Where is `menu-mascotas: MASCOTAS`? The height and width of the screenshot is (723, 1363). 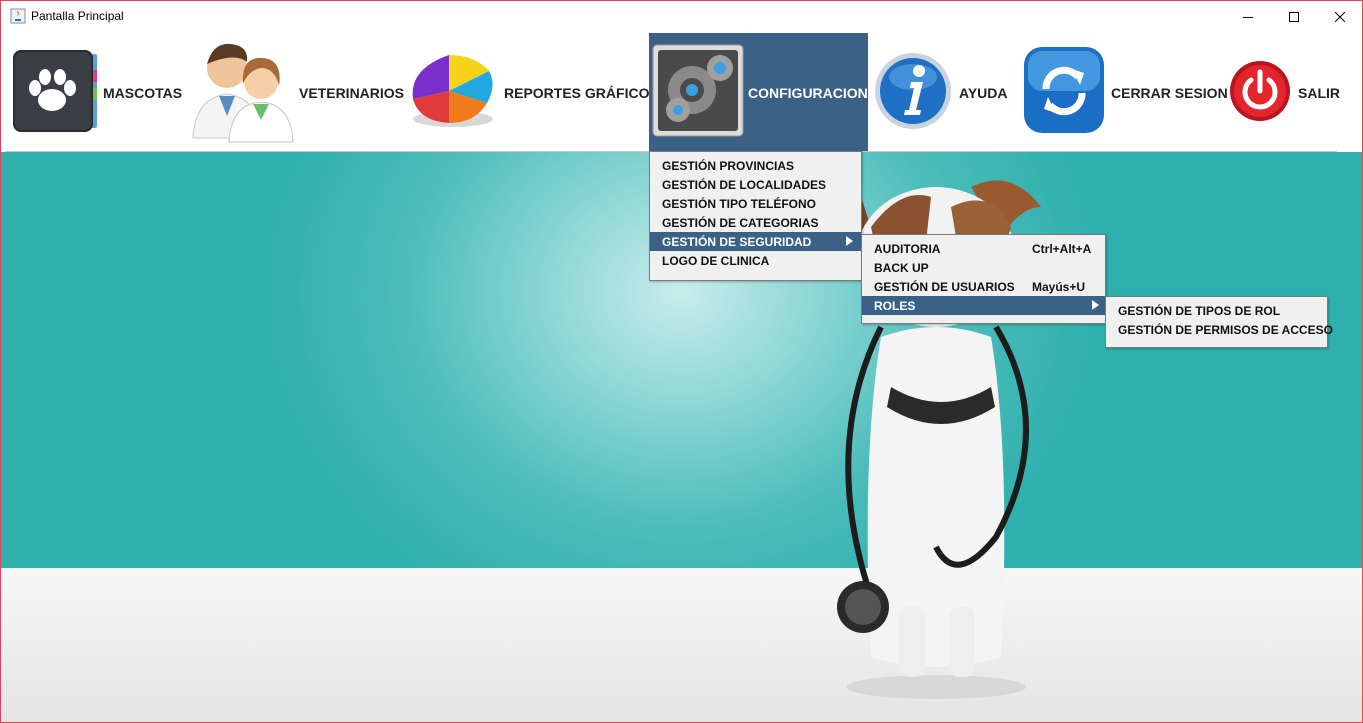 menu-mascotas: MASCOTAS is located at coordinates (96, 92).